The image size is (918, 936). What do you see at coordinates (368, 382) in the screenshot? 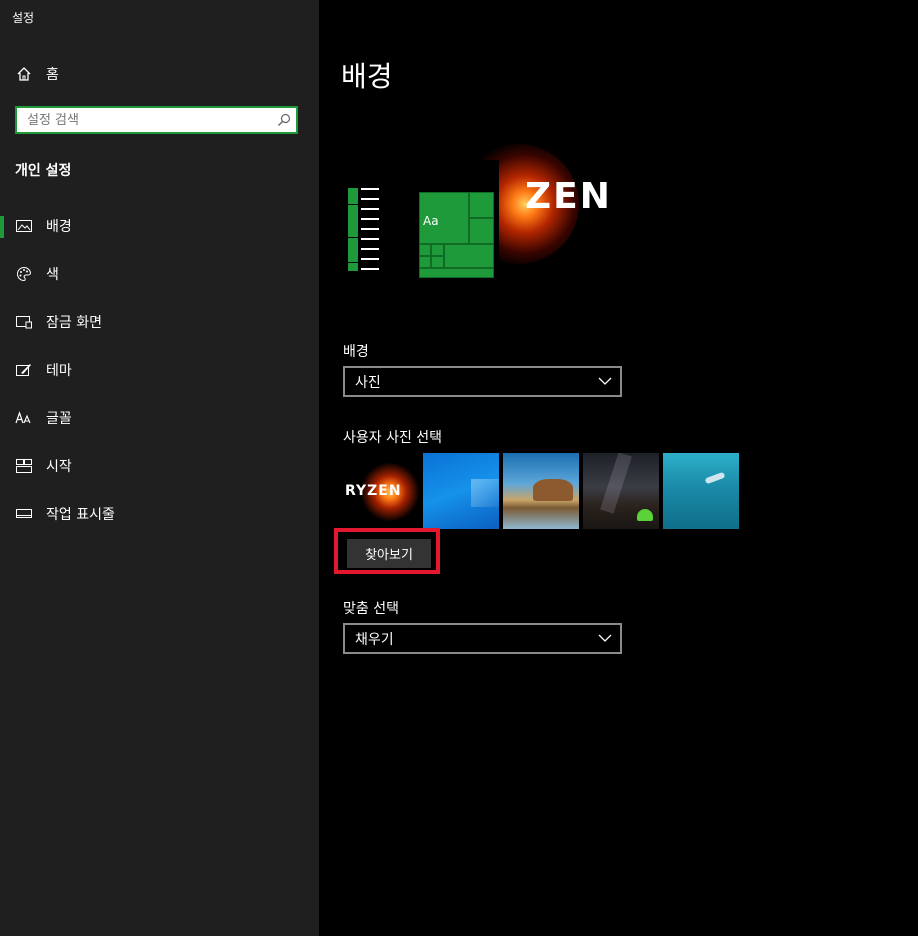
I see `background-type-value: 사진` at bounding box center [368, 382].